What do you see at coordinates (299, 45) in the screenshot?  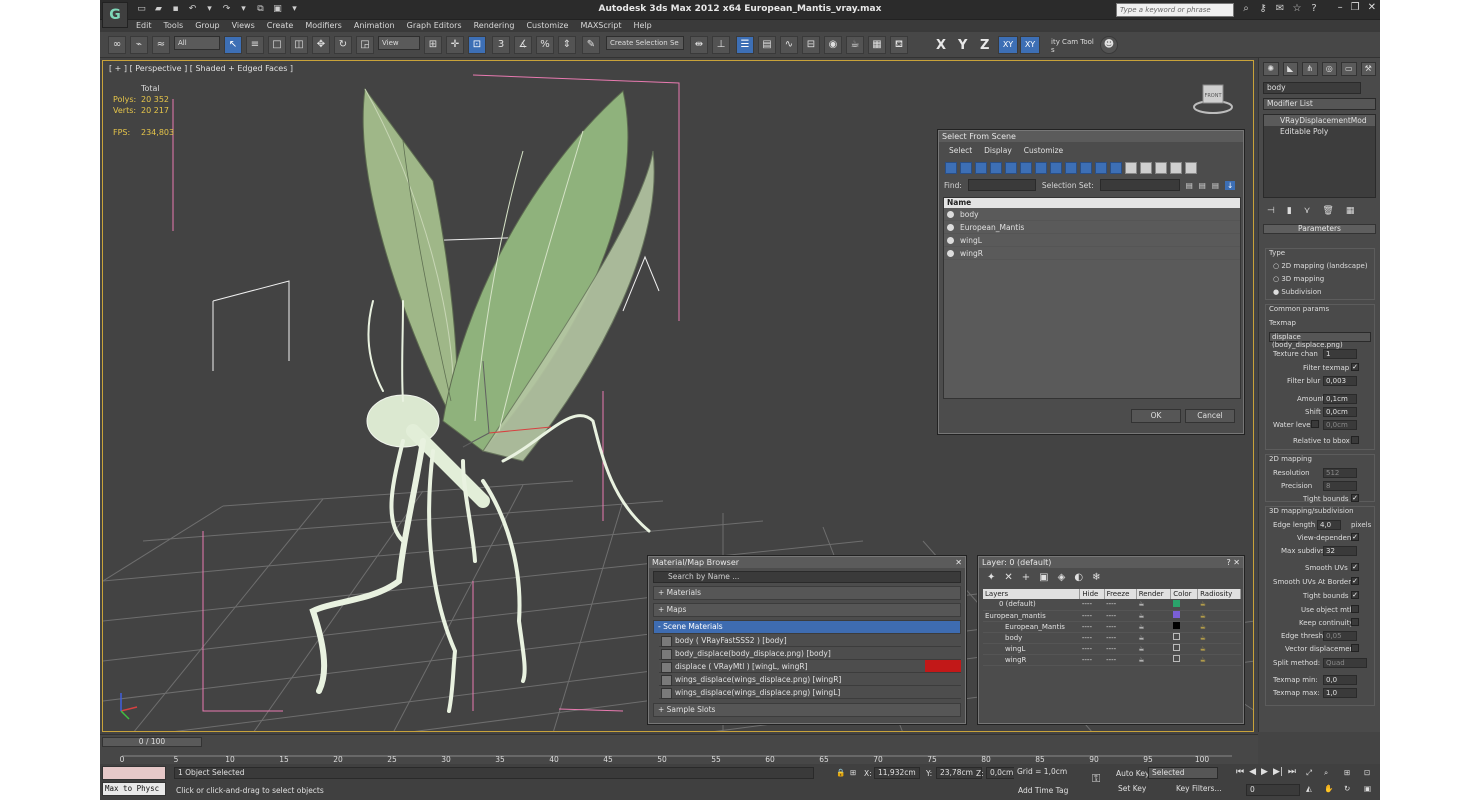 I see `window-crossing-icon: ◫` at bounding box center [299, 45].